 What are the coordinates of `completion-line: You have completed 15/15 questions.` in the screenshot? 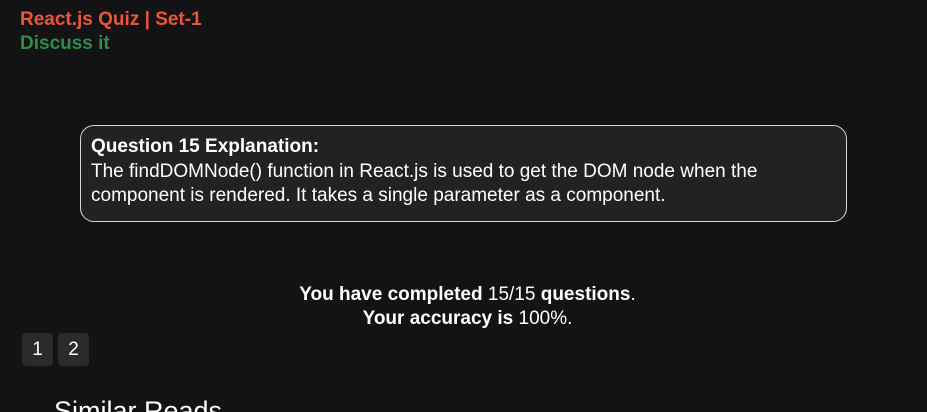 It's located at (463, 295).